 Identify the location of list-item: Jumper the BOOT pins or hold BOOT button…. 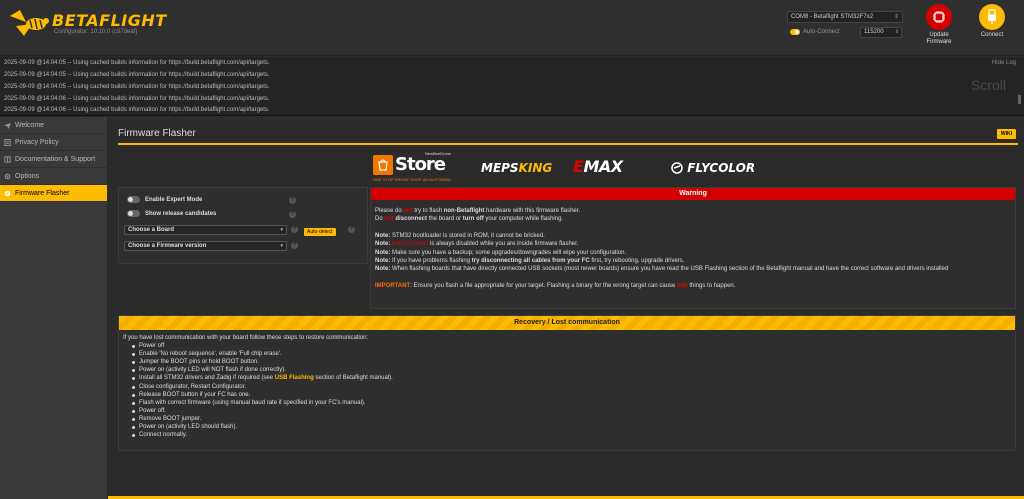
(571, 362).